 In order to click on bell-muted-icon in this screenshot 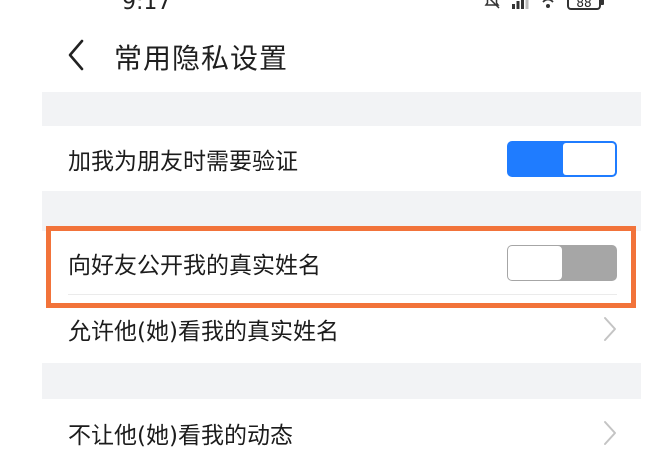, I will do `click(492, 4)`.